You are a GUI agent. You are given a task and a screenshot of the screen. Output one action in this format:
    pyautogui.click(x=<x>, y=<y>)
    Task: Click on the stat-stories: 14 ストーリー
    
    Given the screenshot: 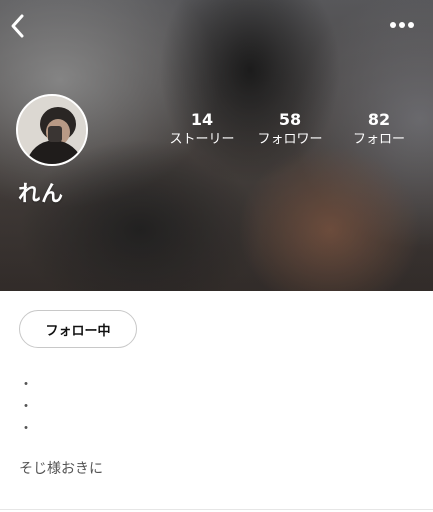 What is the action you would take?
    pyautogui.click(x=202, y=130)
    